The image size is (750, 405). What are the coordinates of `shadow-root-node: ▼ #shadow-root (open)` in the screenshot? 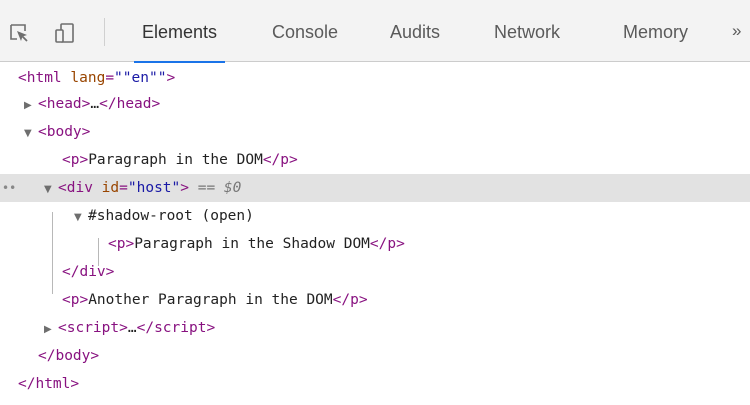 It's located at (164, 216).